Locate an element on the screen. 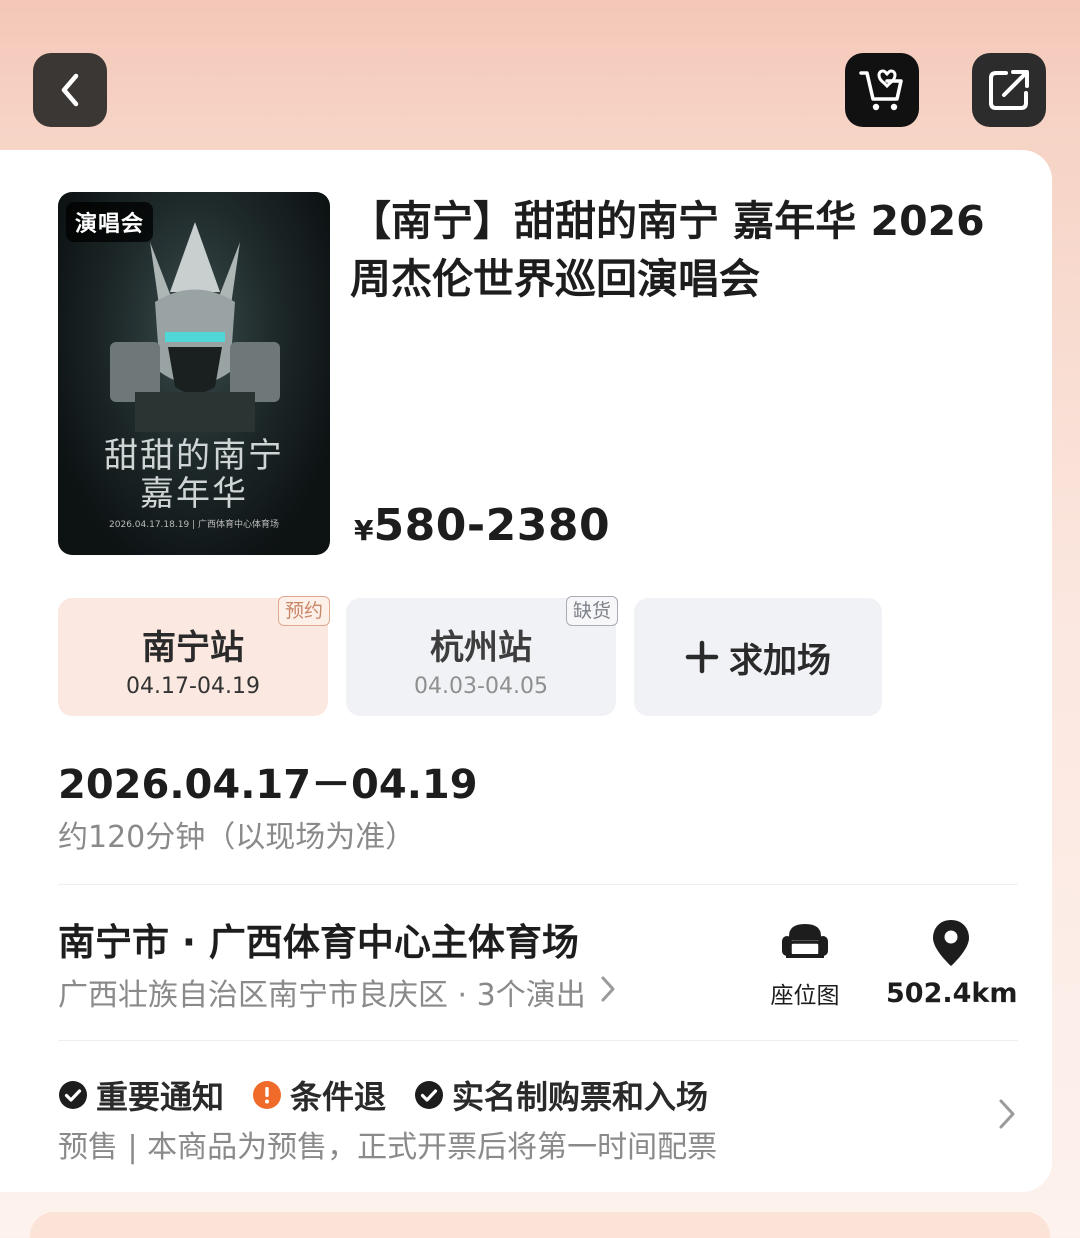 This screenshot has width=1080, height=1238. currency-symbol: ¥ is located at coordinates (364, 530).